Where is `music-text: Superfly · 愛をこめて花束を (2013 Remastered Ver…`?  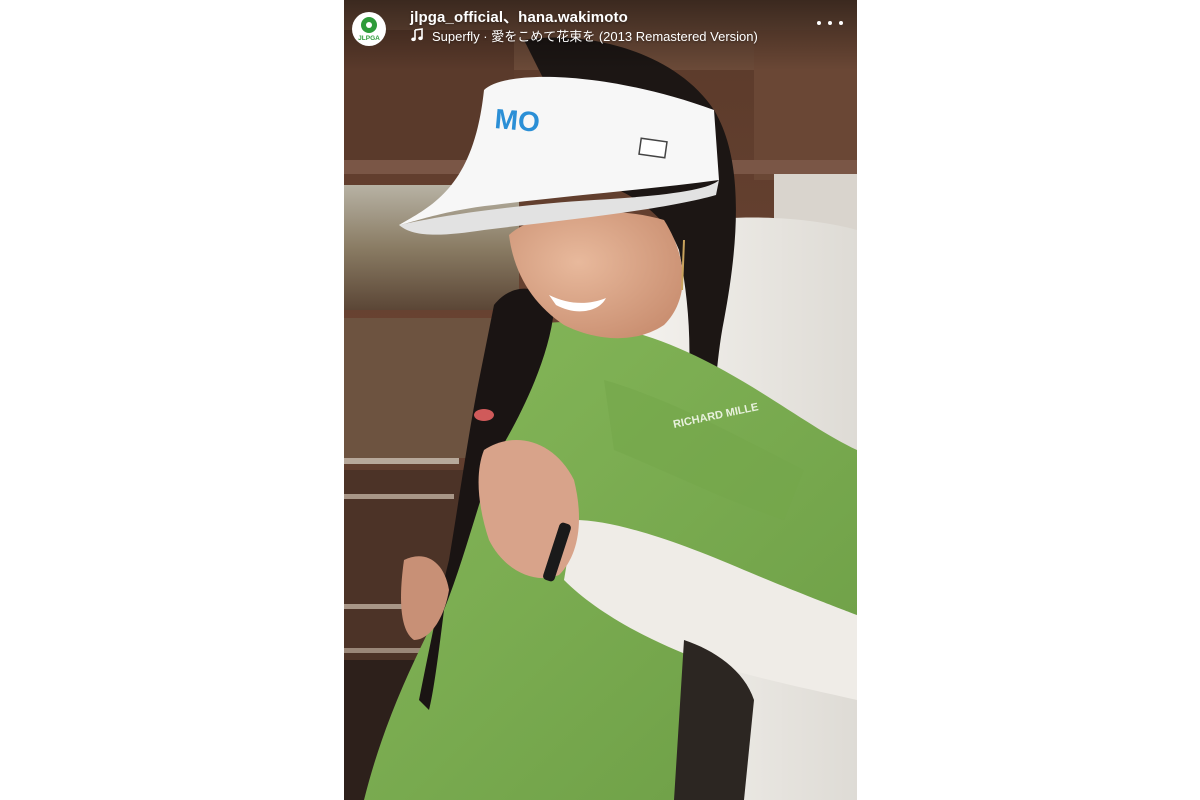 music-text: Superfly · 愛をこめて花束を (2013 Remastered Ver… is located at coordinates (595, 36).